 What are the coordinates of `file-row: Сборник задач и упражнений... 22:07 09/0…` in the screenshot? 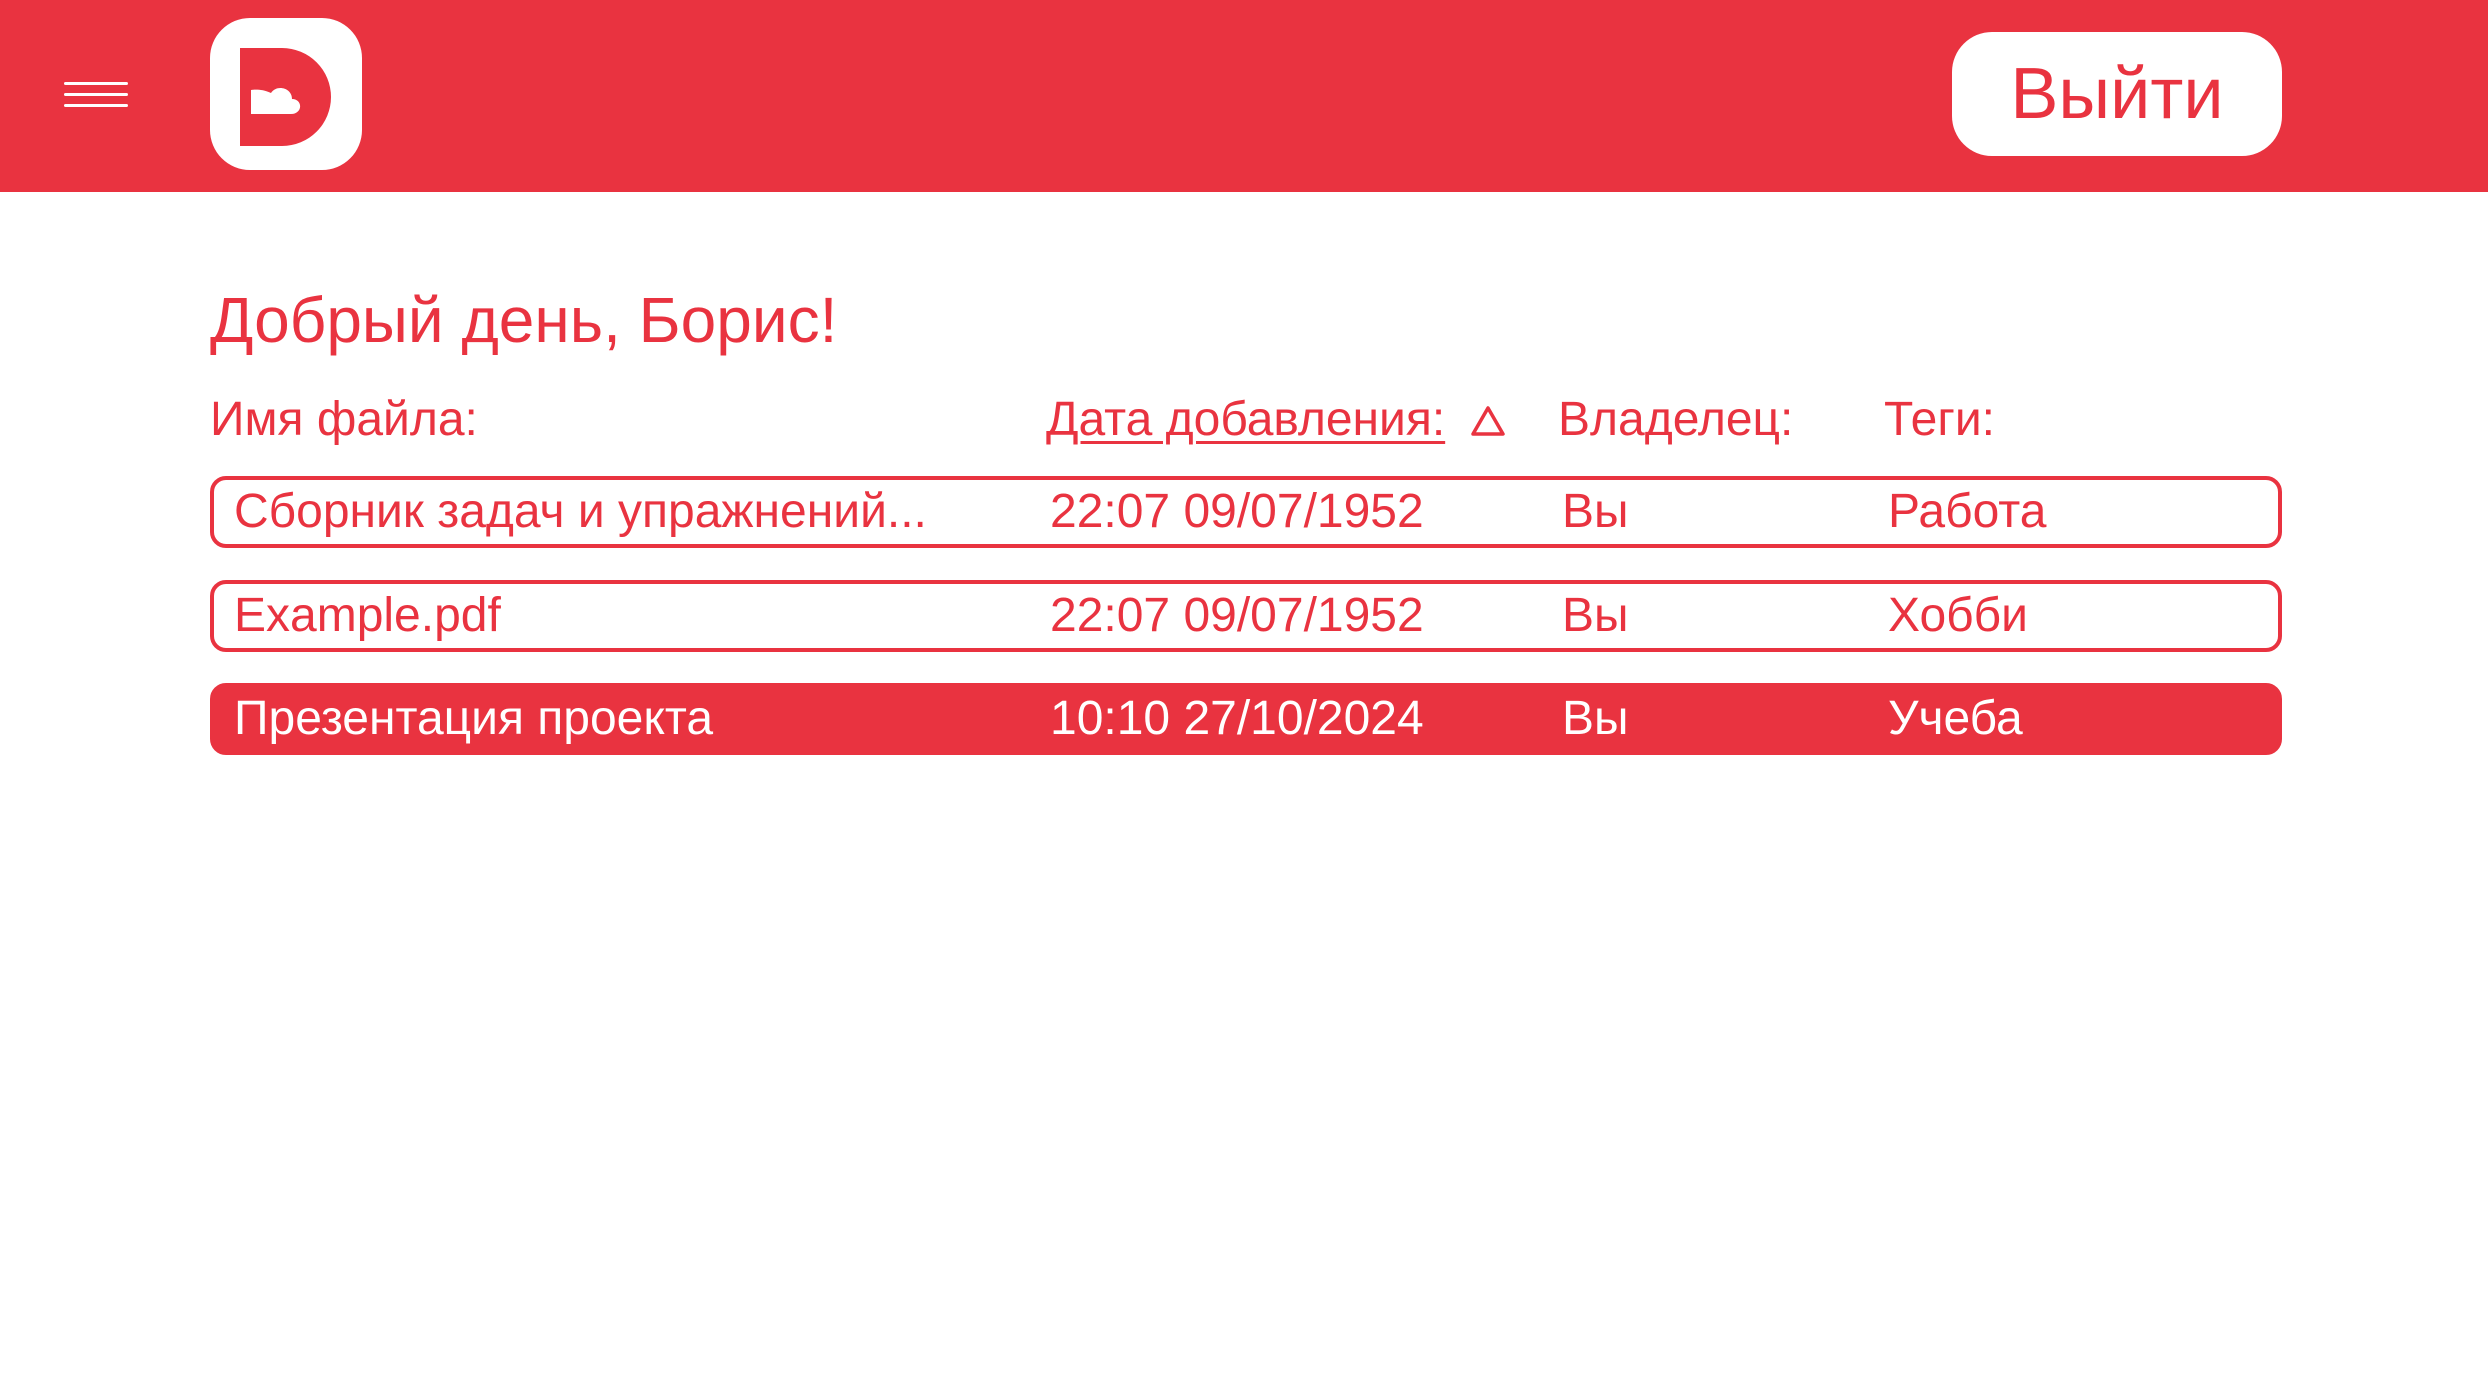 It's located at (1246, 512).